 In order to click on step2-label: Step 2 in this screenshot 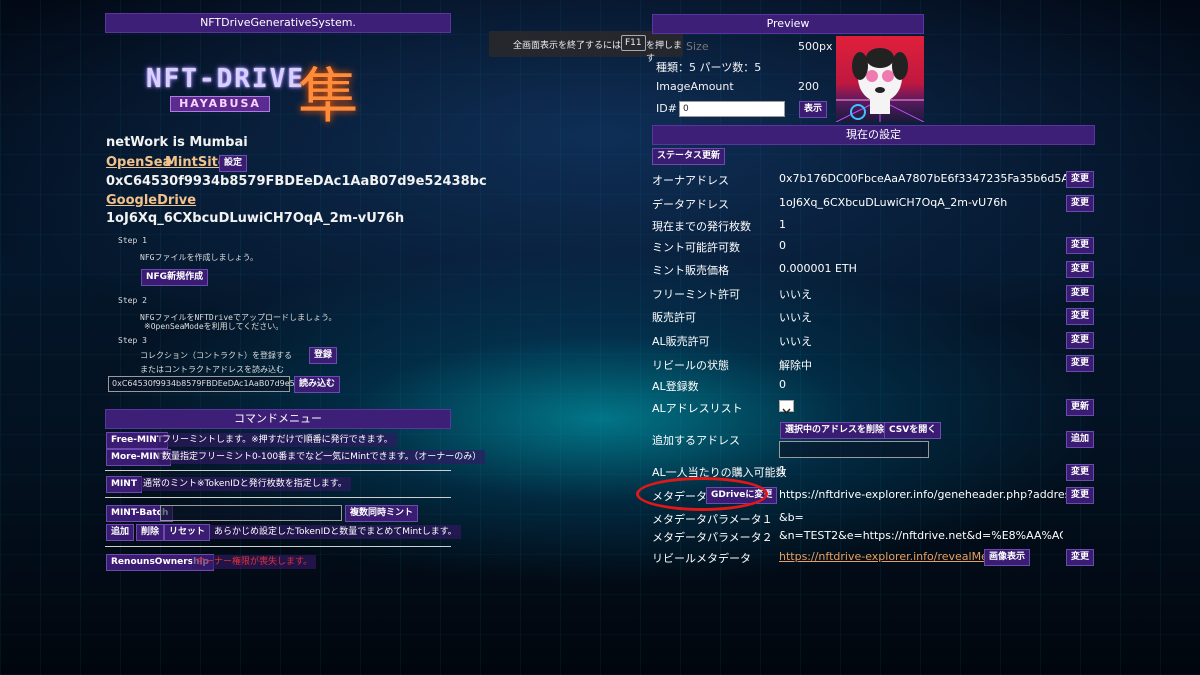, I will do `click(132, 300)`.